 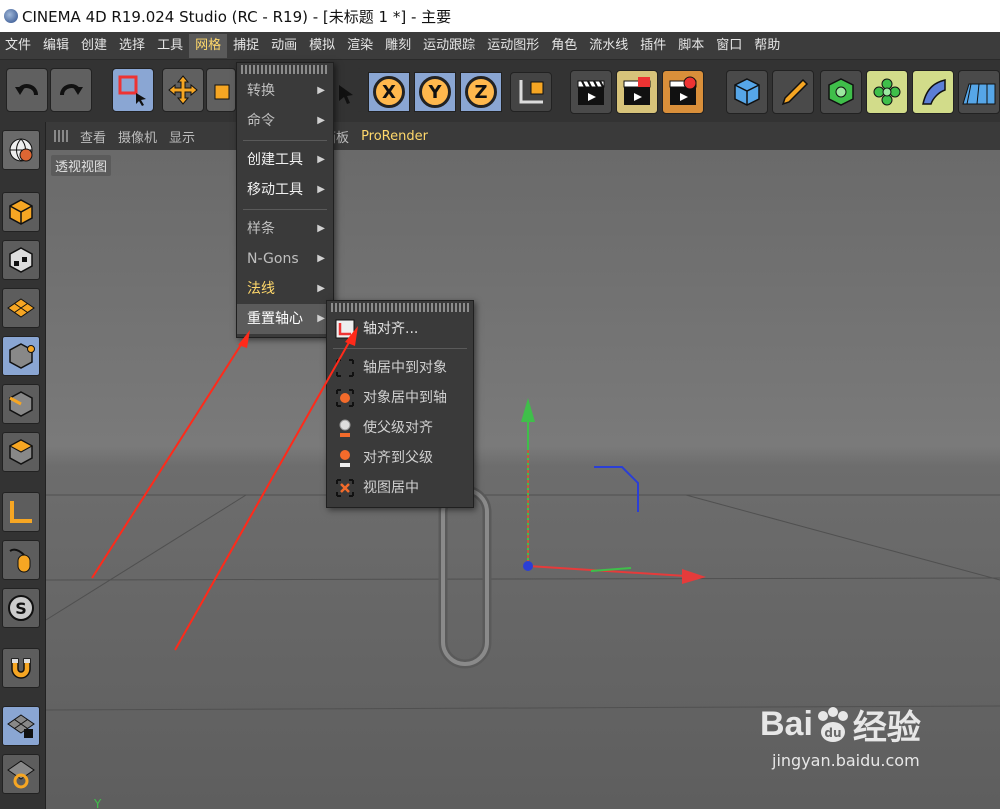 What do you see at coordinates (284, 46) in the screenshot?
I see `menu-animate: 动画` at bounding box center [284, 46].